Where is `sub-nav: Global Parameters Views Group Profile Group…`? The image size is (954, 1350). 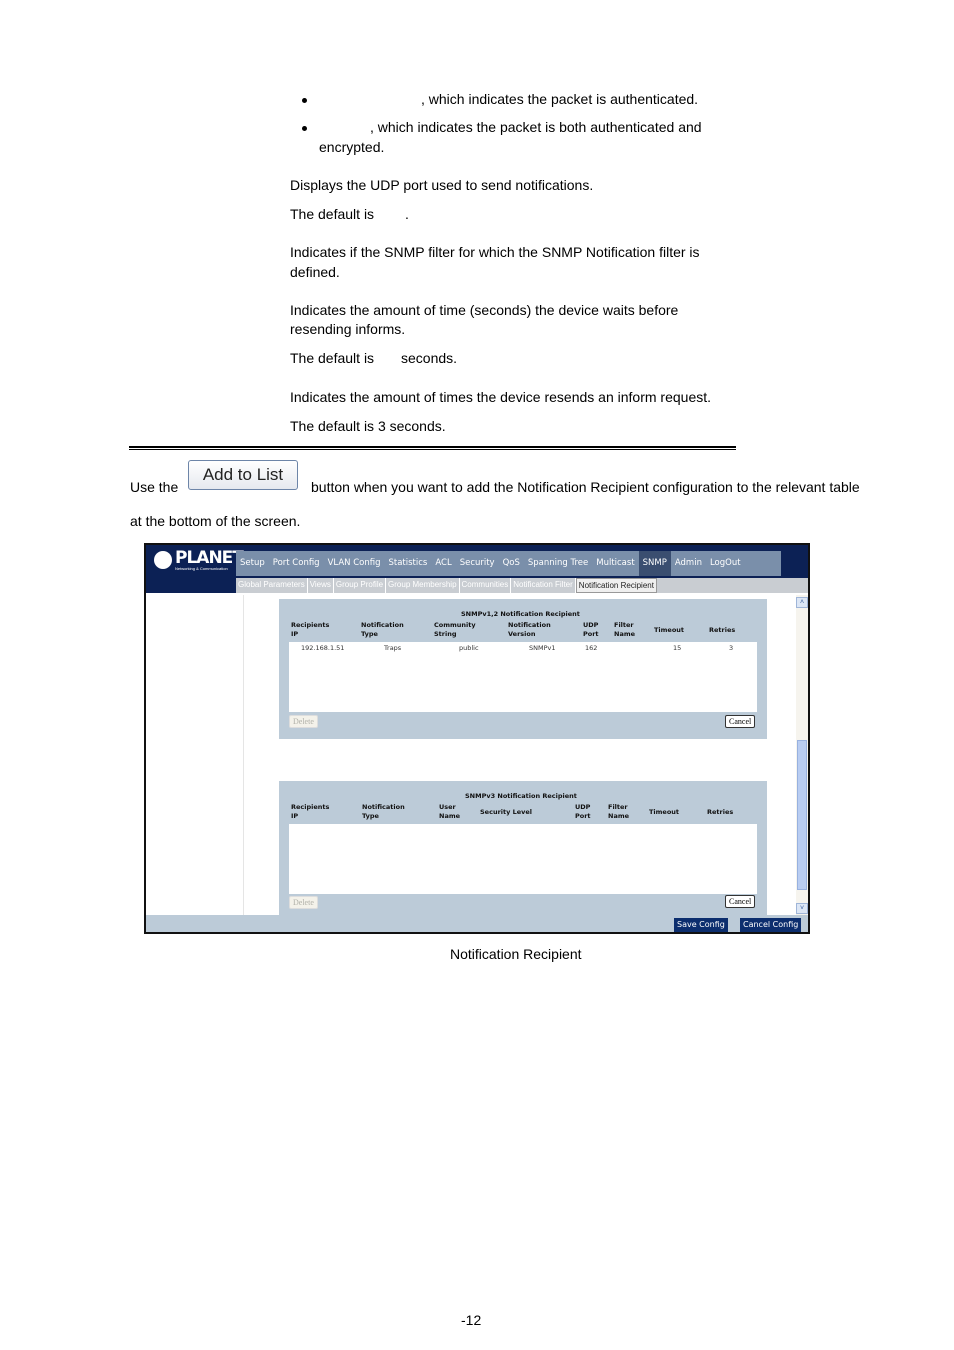 sub-nav: Global Parameters Views Group Profile Group… is located at coordinates (522, 585).